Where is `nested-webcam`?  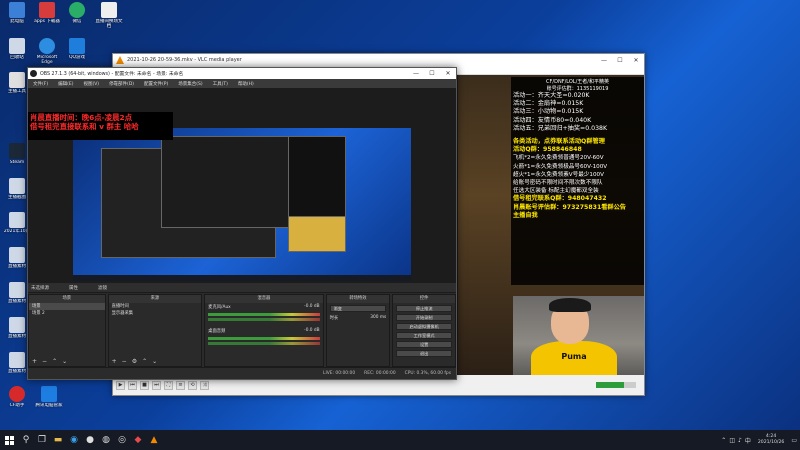
nested-webcam is located at coordinates (317, 234).